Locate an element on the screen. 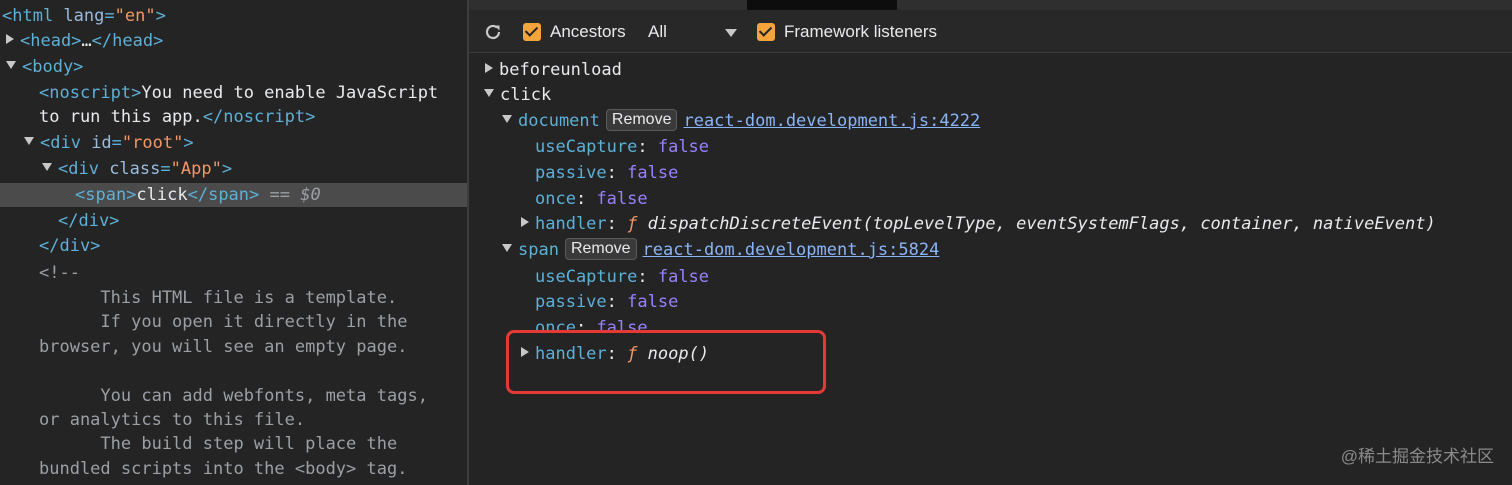 The height and width of the screenshot is (485, 1512). event-click: click is located at coordinates (517, 95).